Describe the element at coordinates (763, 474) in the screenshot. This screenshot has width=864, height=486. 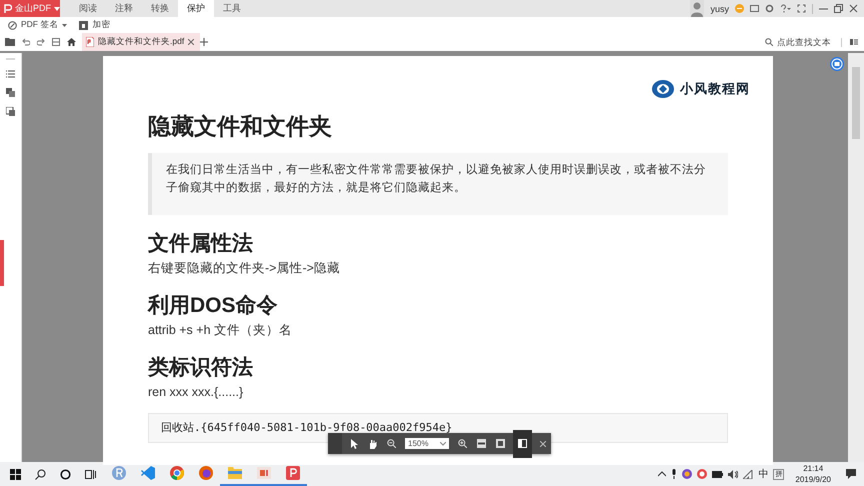
I see `input-method-indicator: 中` at that location.